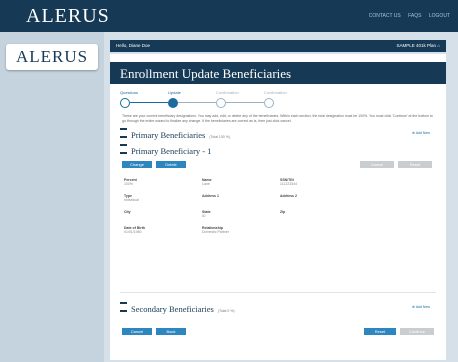 The width and height of the screenshot is (458, 362). I want to click on faqs-link: FAQS, so click(414, 16).